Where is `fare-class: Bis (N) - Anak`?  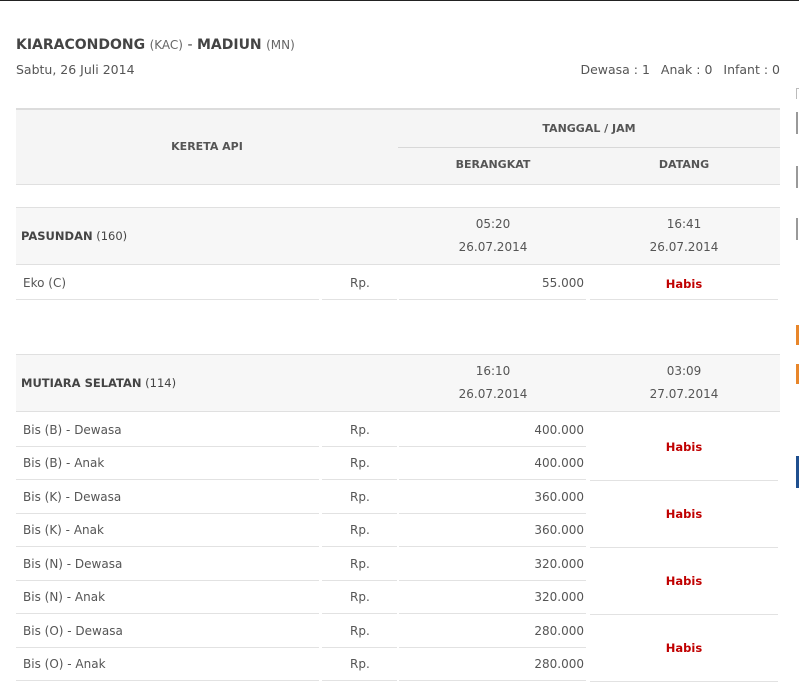
fare-class: Bis (N) - Anak is located at coordinates (64, 597).